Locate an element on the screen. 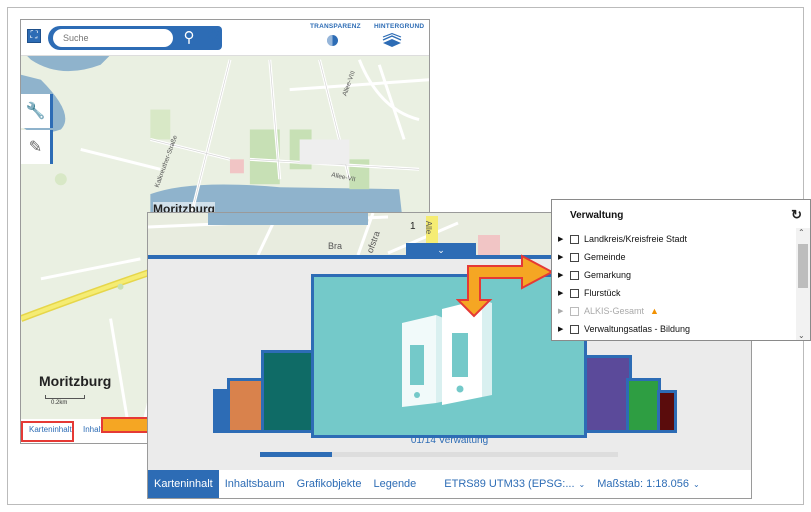 This screenshot has height=512, width=811. tree-item: ▶ Gemeinde is located at coordinates (675, 257).